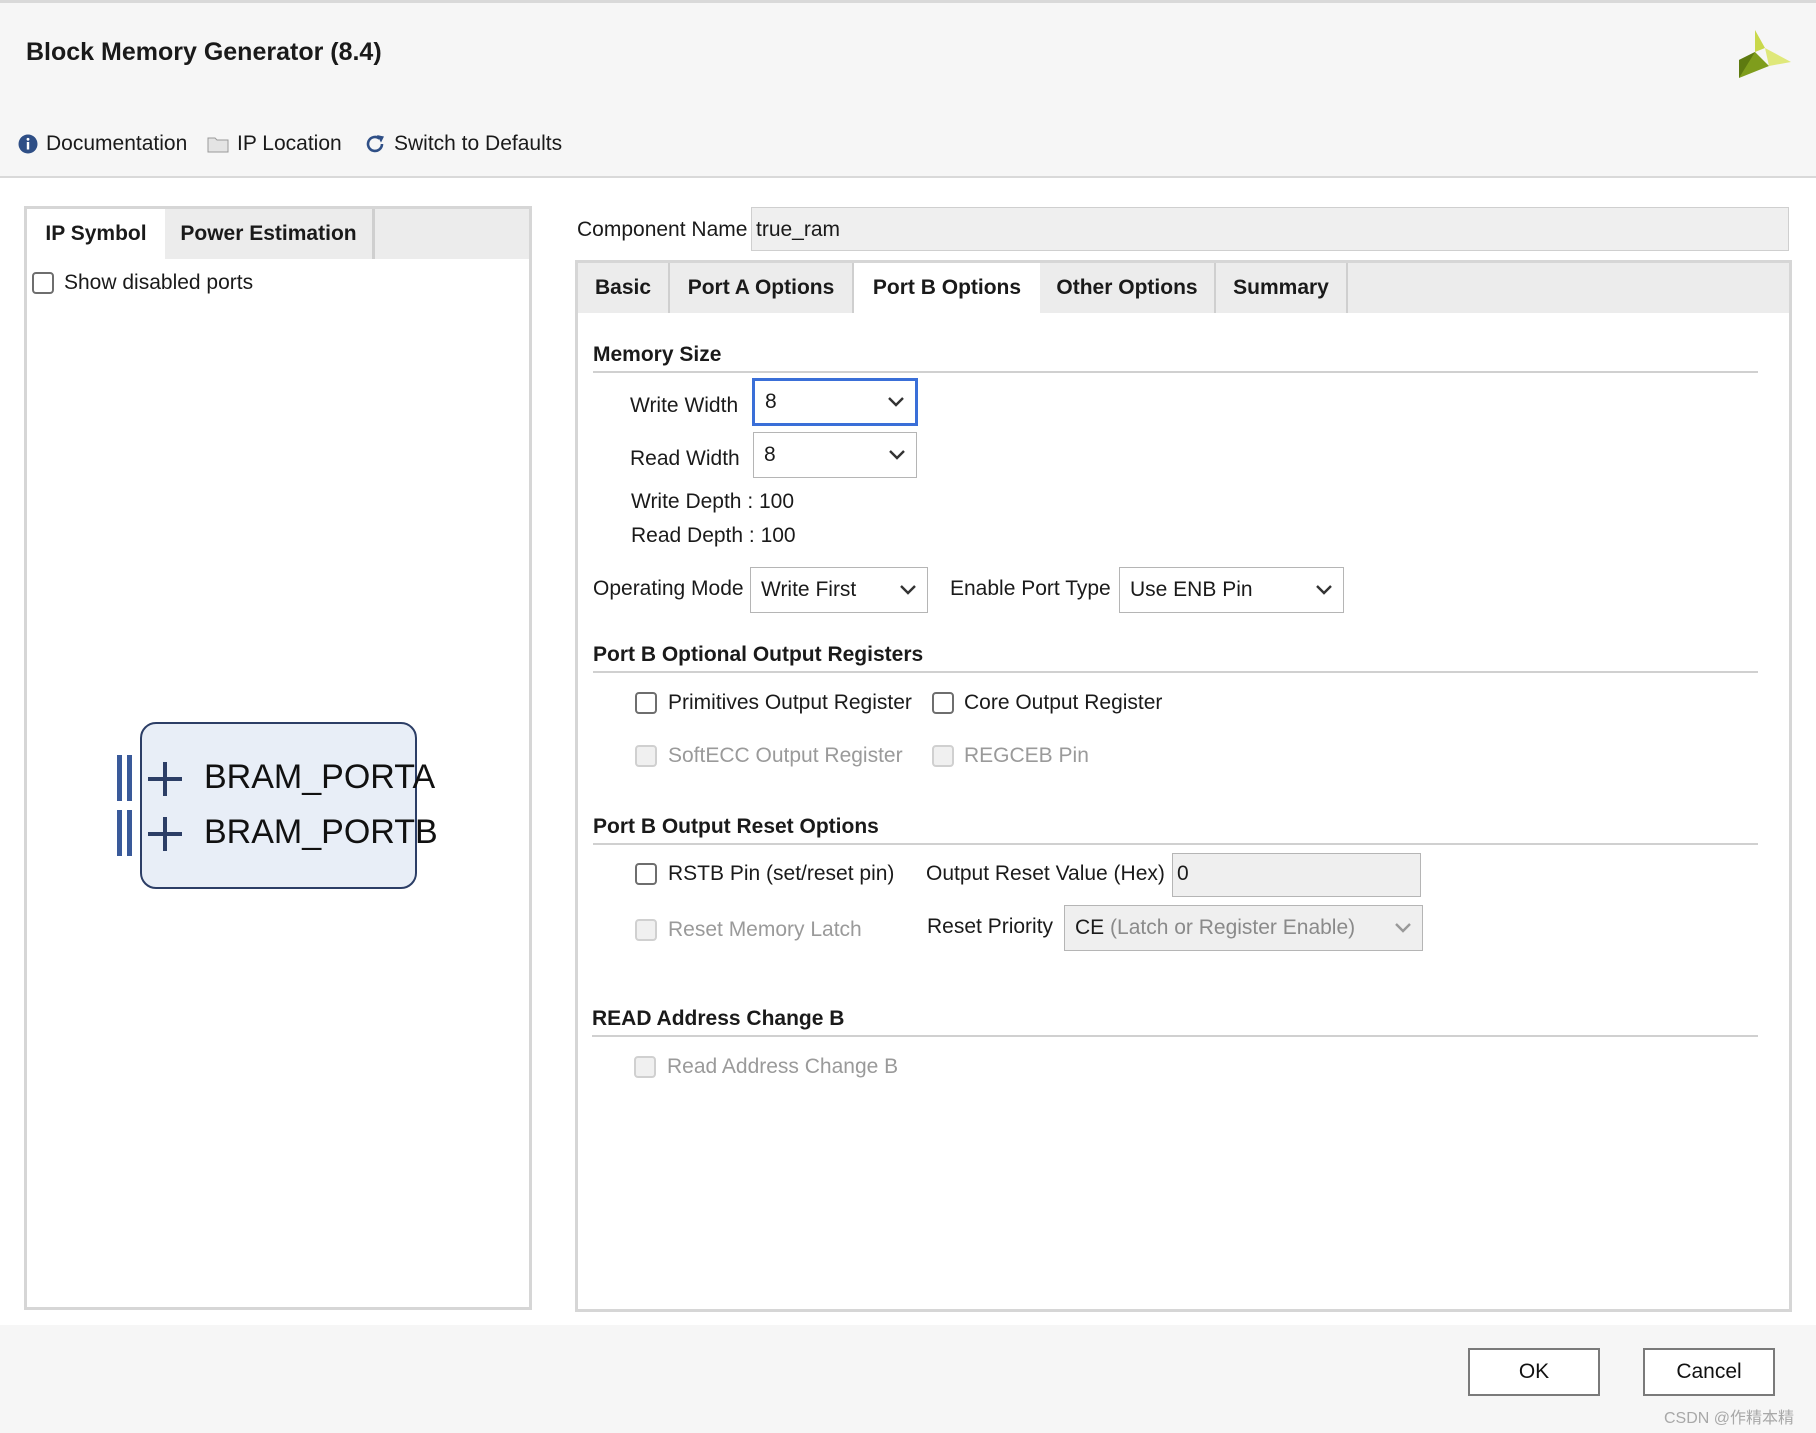 The width and height of the screenshot is (1816, 1433). Describe the element at coordinates (646, 930) in the screenshot. I see `reset-memory-latch-checkbox` at that location.